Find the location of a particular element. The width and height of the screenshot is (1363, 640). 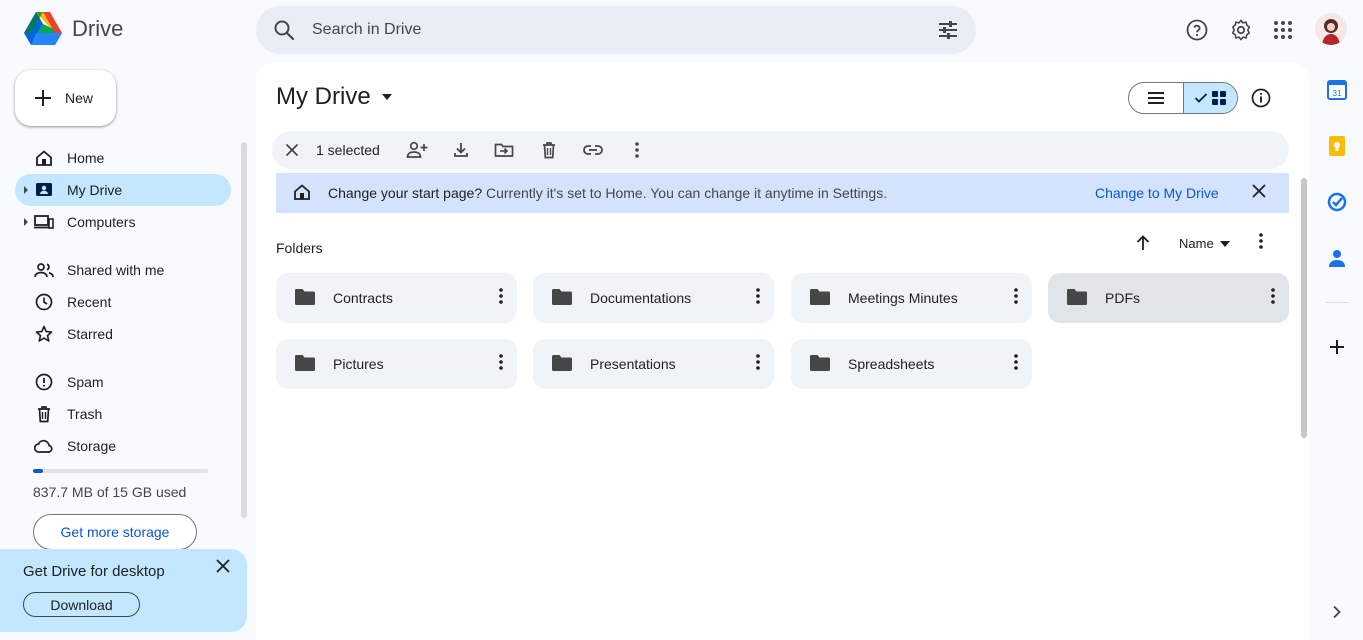

page-title-dropdown: My Drive is located at coordinates (334, 97).